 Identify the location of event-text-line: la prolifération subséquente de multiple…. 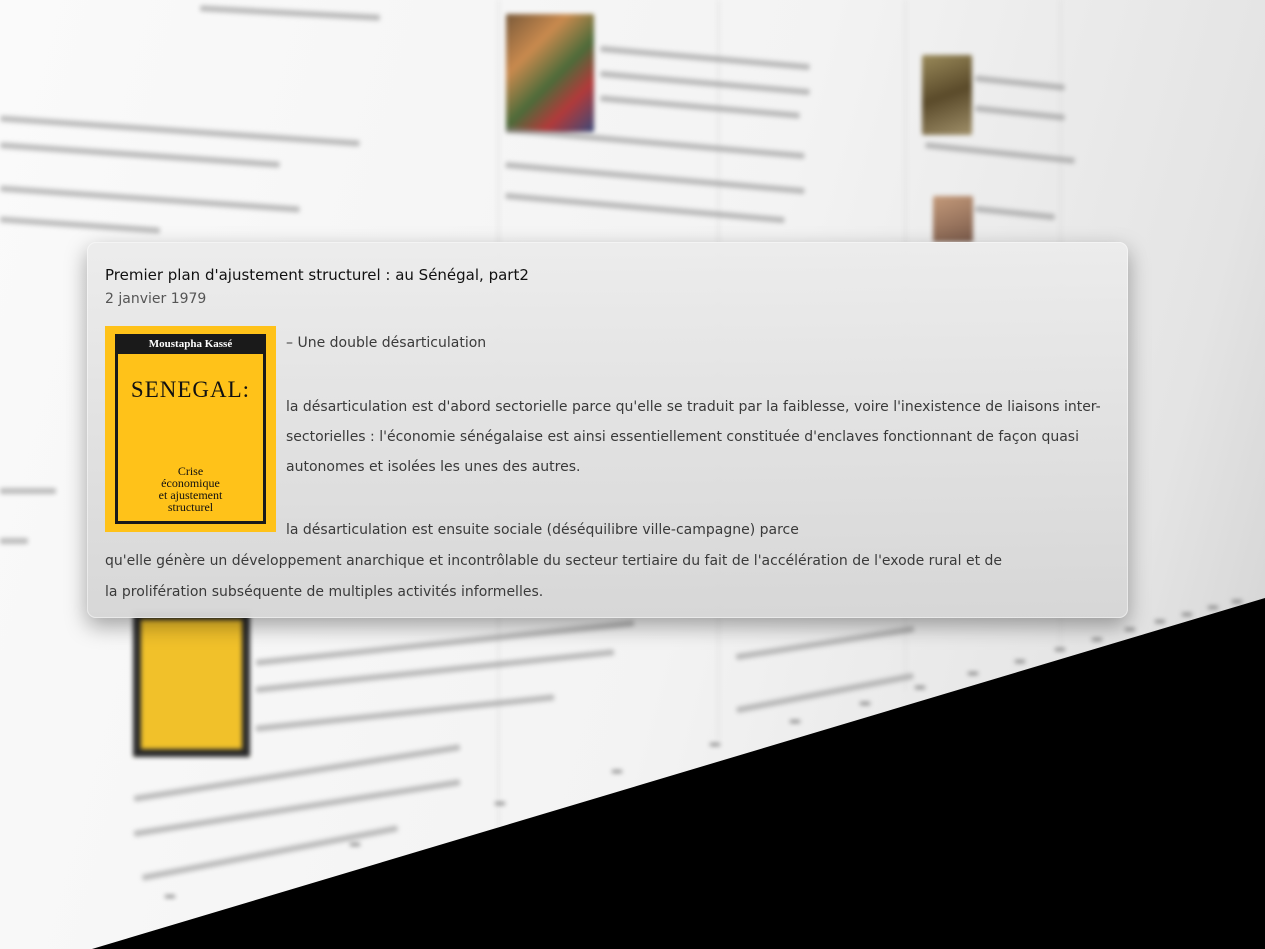
(324, 592).